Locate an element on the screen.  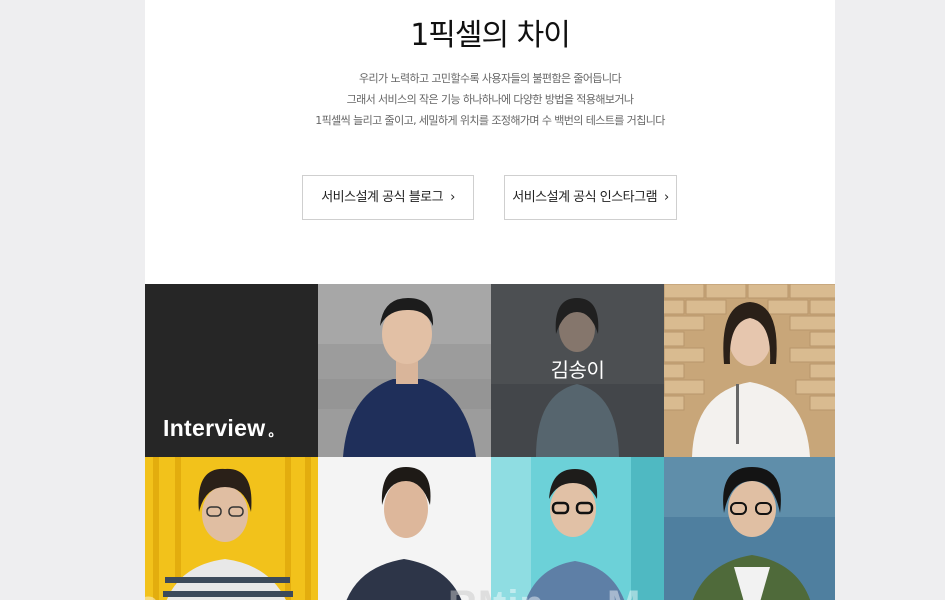
interview-photo-4: e is located at coordinates (231, 528).